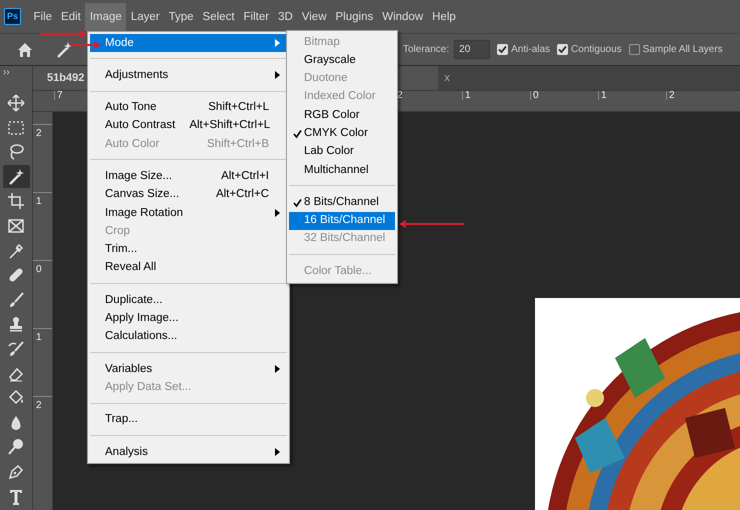  Describe the element at coordinates (12, 16) in the screenshot. I see `app-logo: Ps` at that location.